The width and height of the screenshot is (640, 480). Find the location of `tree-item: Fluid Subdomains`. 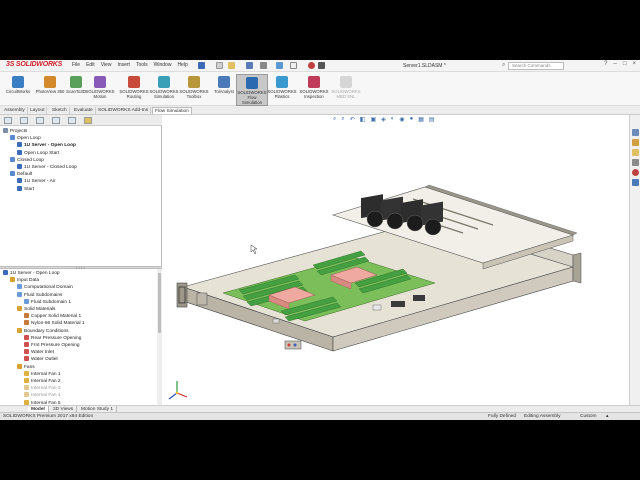

tree-item: Fluid Subdomains is located at coordinates (39, 295).